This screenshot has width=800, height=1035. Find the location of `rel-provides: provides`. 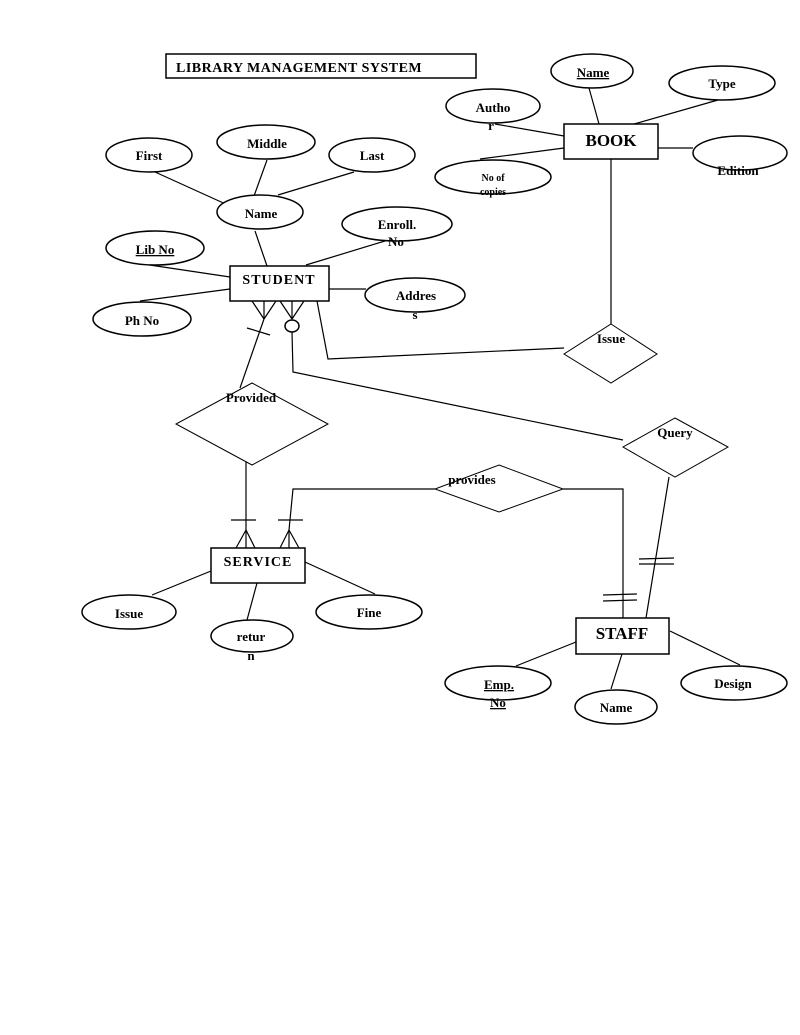

rel-provides: provides is located at coordinates (499, 488).